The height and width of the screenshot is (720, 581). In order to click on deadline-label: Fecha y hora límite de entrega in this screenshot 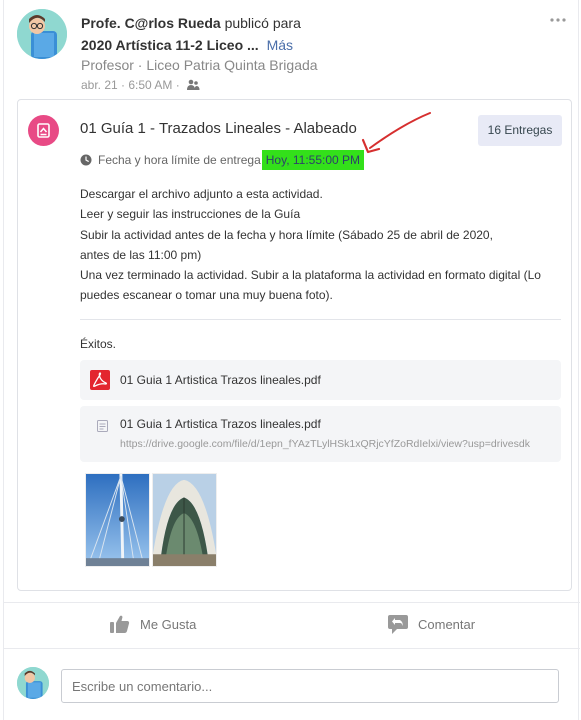, I will do `click(179, 160)`.